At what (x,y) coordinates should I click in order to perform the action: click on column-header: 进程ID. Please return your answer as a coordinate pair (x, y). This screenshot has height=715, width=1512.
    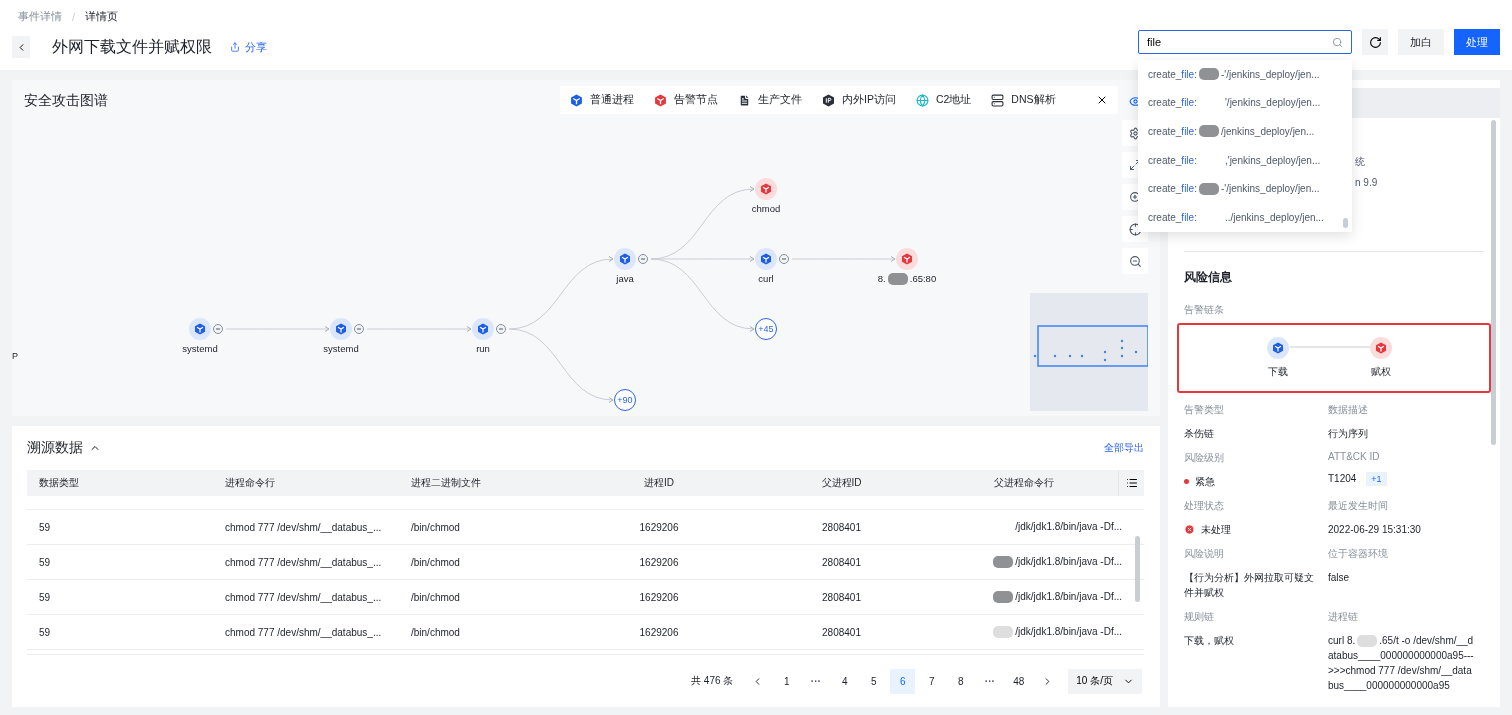
    Looking at the image, I should click on (659, 483).